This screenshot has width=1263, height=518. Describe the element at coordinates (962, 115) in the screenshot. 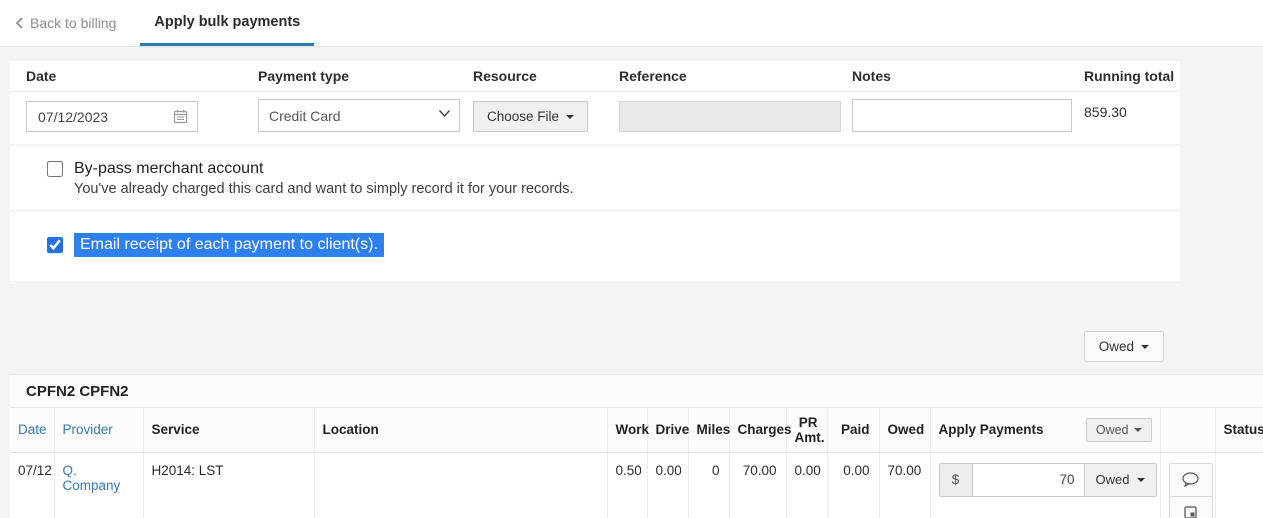

I see `notes-input` at that location.